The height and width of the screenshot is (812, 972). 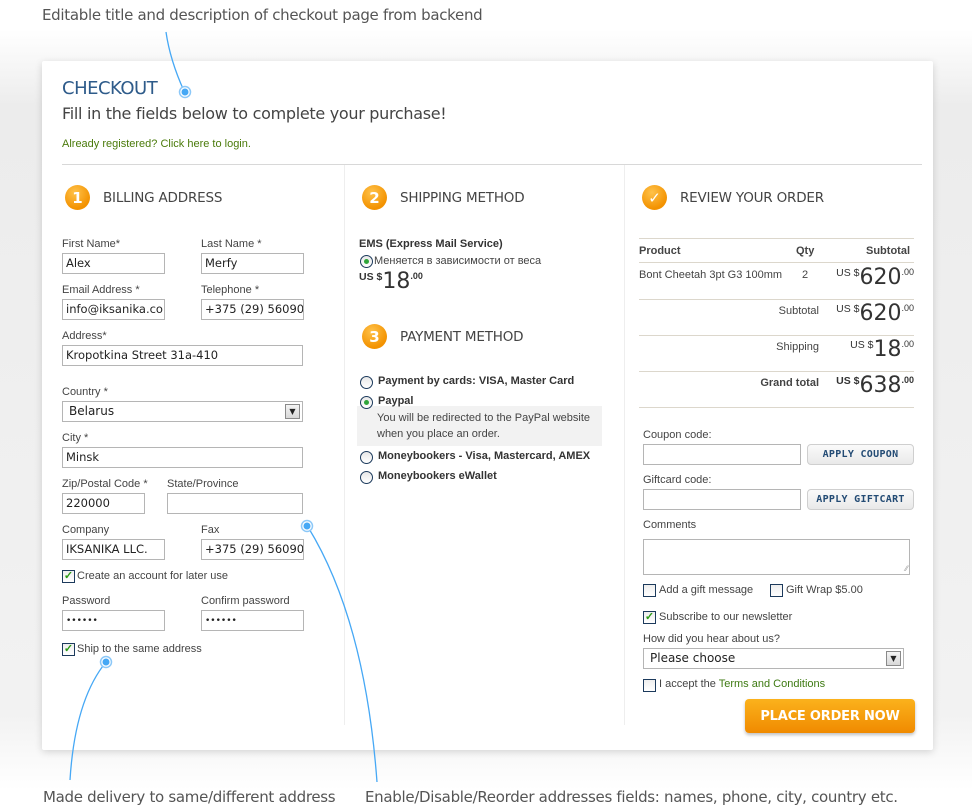 I want to click on payment-label-ewallet: Moneybookers eWallet, so click(x=437, y=476).